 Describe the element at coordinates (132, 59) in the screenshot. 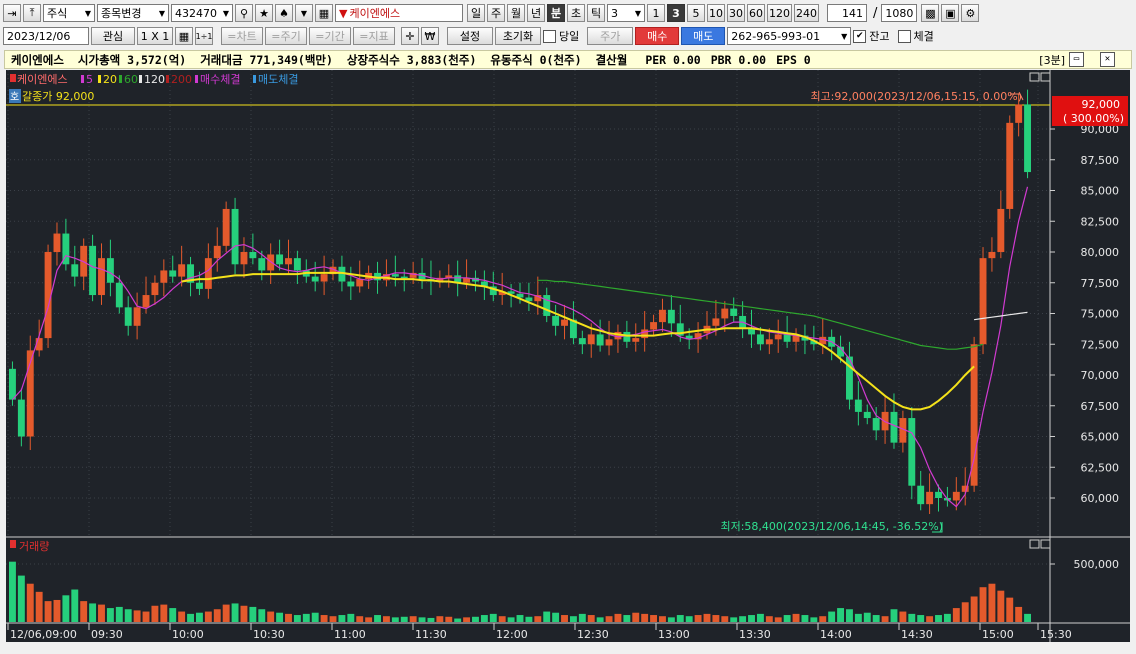

I see `info-market-cap: 시가총액 3,572(억)` at that location.